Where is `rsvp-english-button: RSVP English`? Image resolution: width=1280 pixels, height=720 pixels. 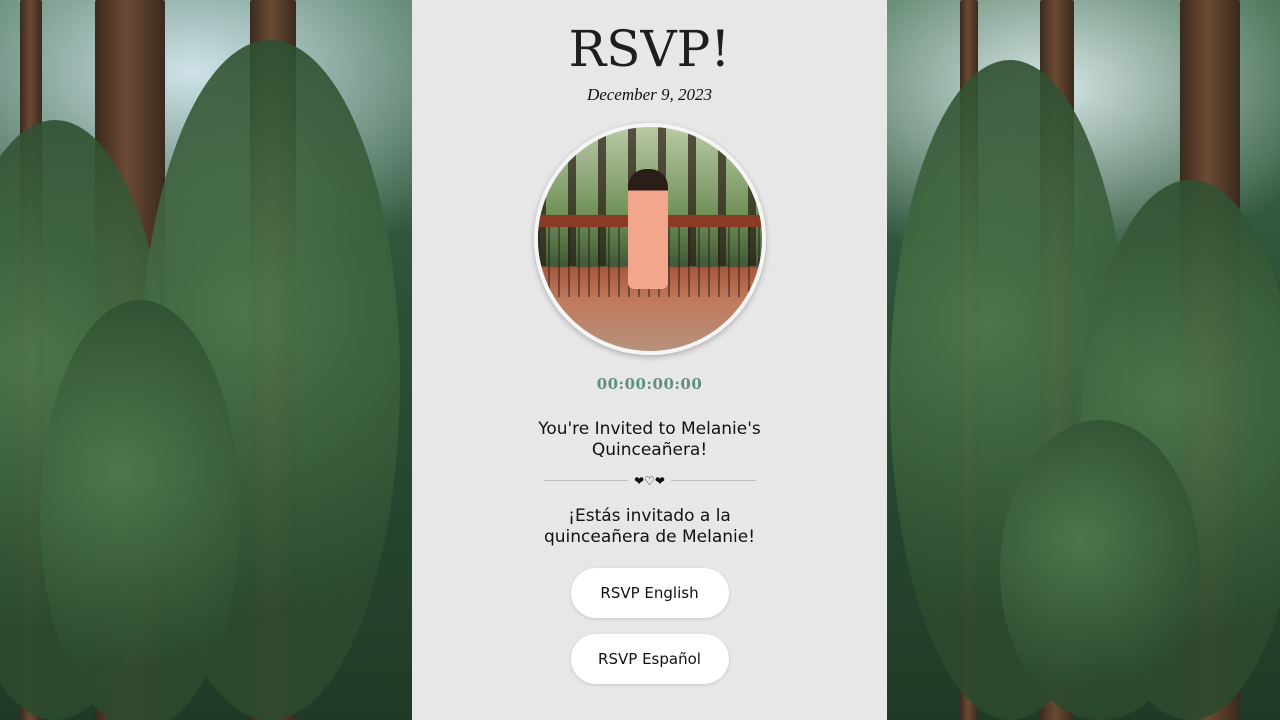
rsvp-english-button: RSVP English is located at coordinates (649, 593).